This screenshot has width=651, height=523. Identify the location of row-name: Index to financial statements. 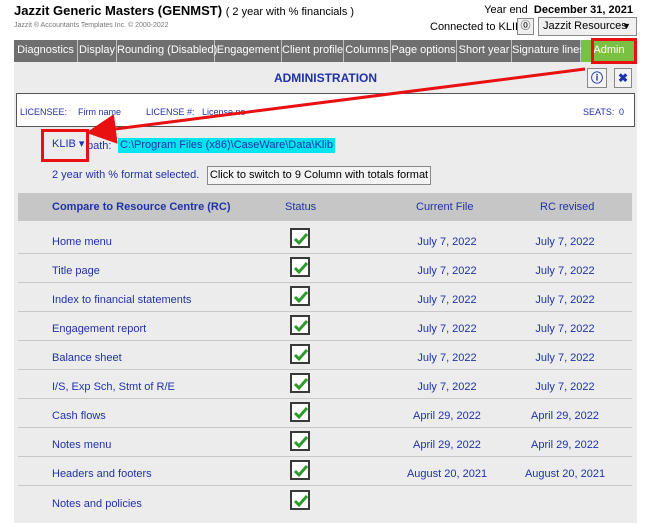
(121, 300).